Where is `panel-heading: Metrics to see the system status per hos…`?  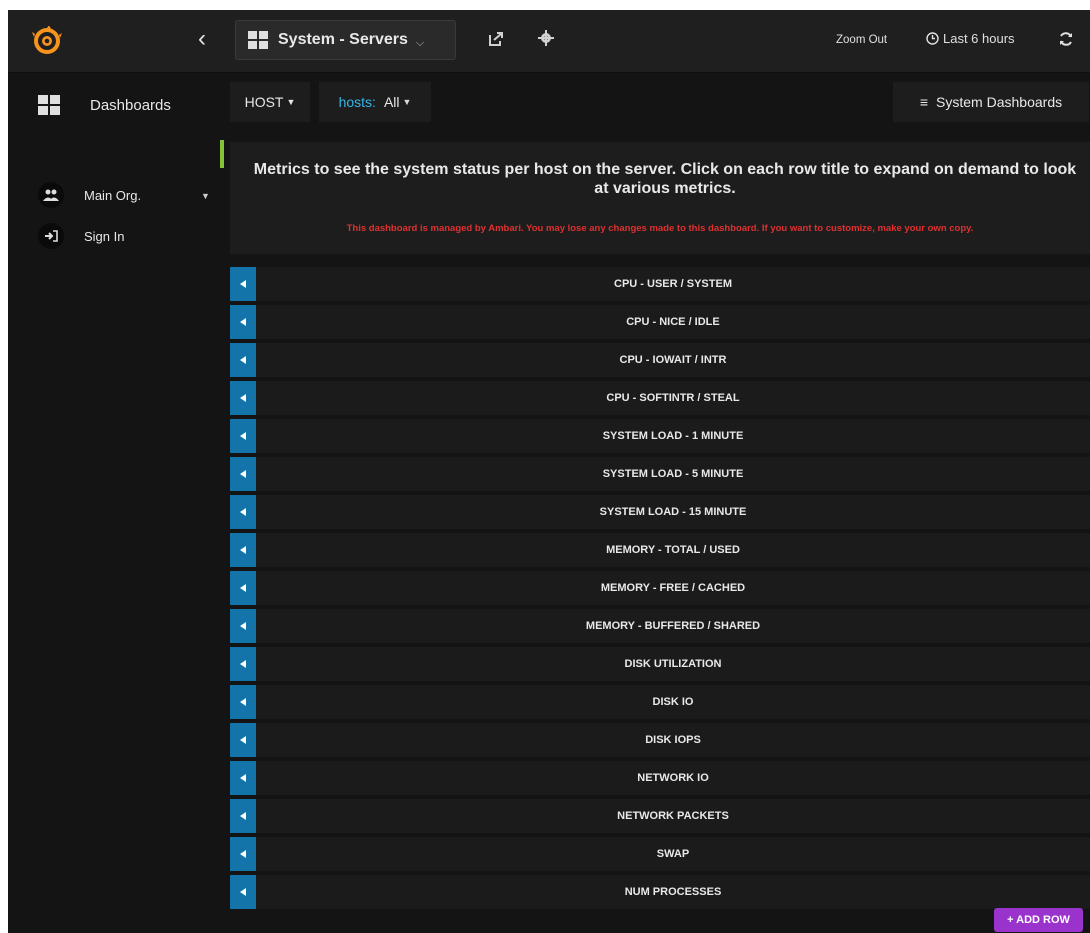
panel-heading: Metrics to see the system status per hos… is located at coordinates (665, 179).